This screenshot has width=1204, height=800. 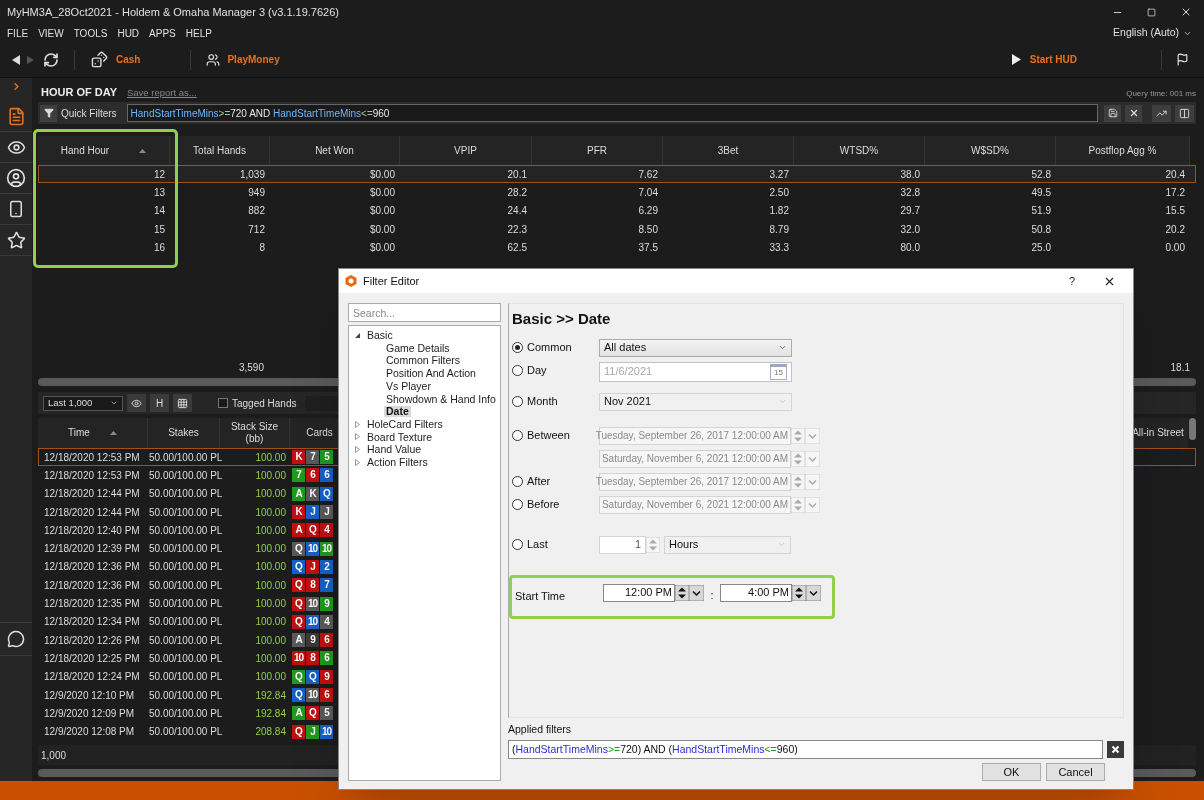 What do you see at coordinates (256, 229) in the screenshot?
I see `table-cell-text: 712` at bounding box center [256, 229].